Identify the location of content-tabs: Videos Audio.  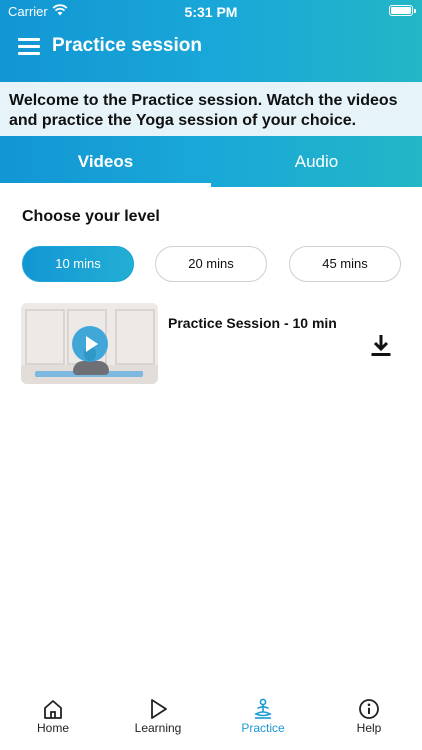
(211, 161).